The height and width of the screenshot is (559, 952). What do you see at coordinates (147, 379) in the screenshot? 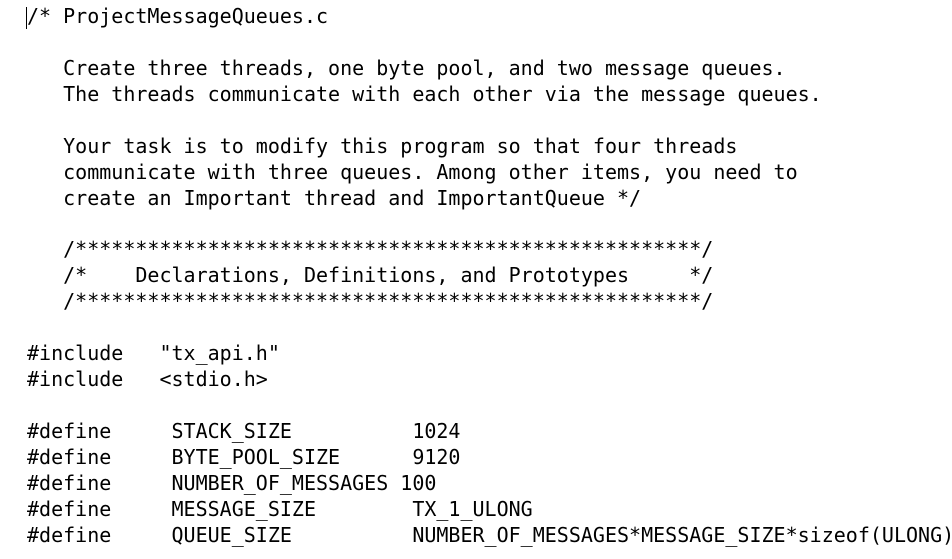
I see `code-line: #include <stdio.h>` at bounding box center [147, 379].